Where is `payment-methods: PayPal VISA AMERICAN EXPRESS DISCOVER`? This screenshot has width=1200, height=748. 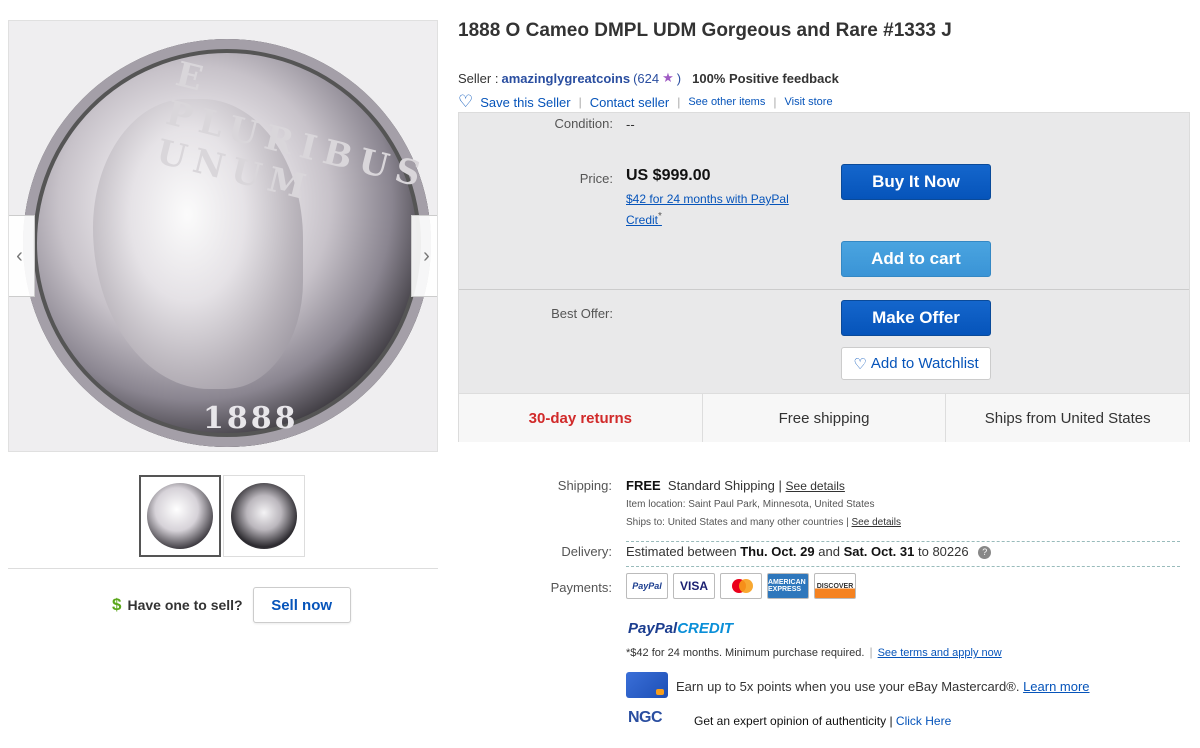
payment-methods: PayPal VISA AMERICAN EXPRESS DISCOVER is located at coordinates (741, 586).